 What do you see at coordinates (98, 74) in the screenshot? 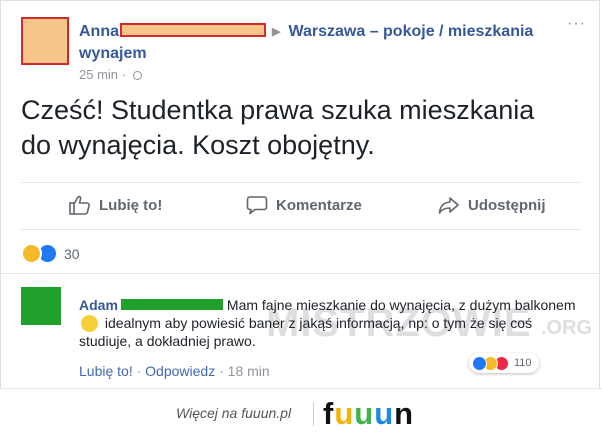
I see `post-time: 25 min` at bounding box center [98, 74].